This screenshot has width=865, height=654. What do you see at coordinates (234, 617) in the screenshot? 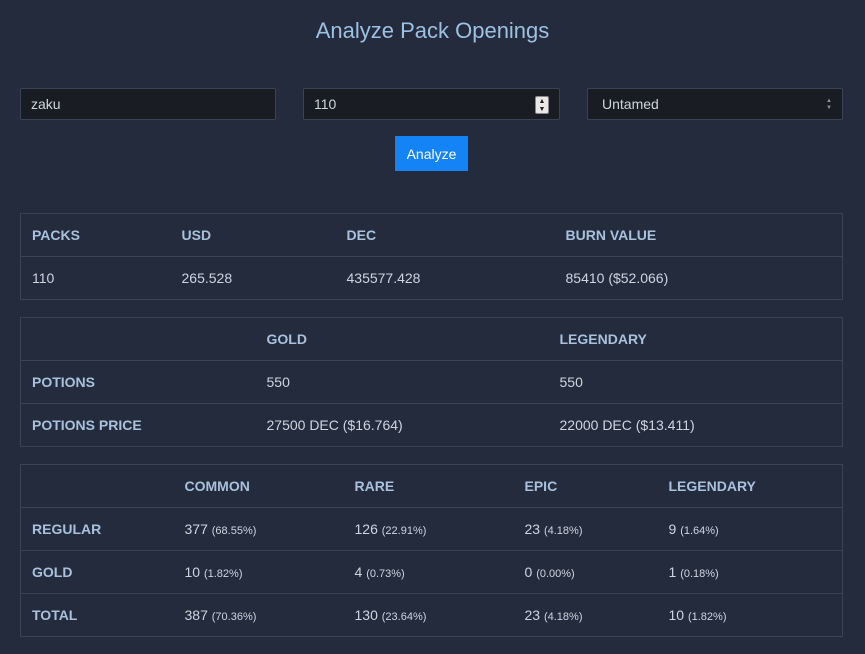
I see `percent: (70.36%)` at bounding box center [234, 617].